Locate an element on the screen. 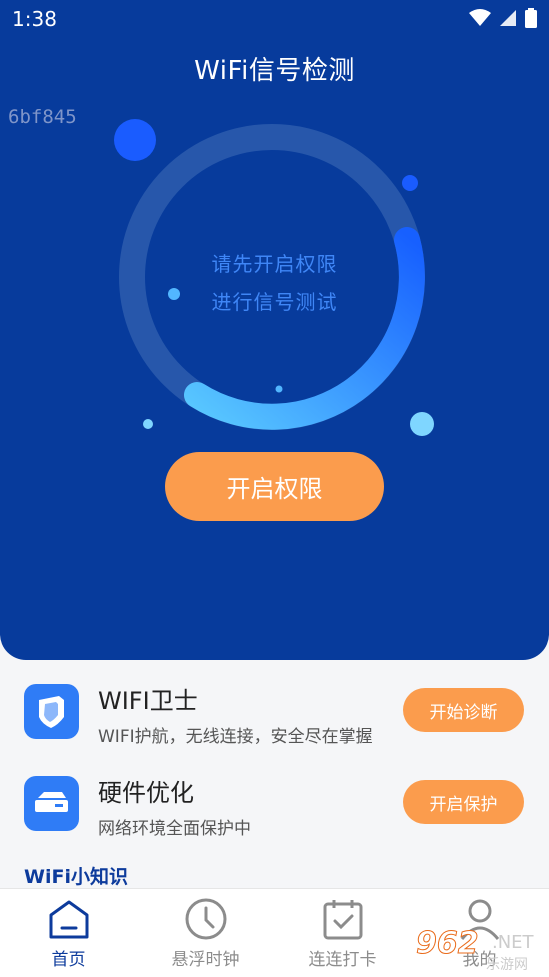 This screenshot has width=549, height=977. feature-name: 硬件优化 is located at coordinates (146, 793).